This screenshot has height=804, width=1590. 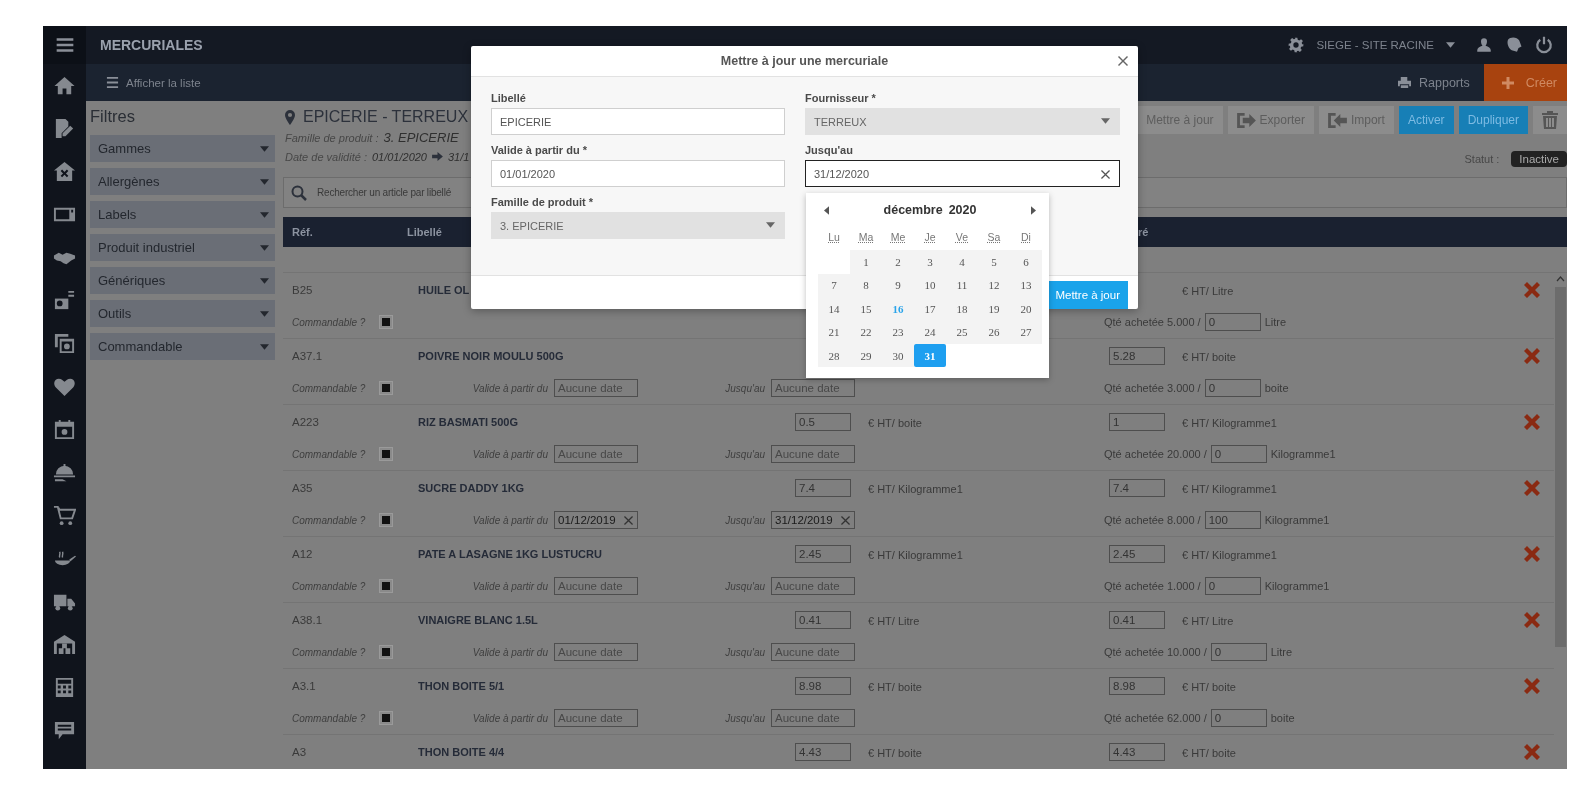 What do you see at coordinates (1033, 210) in the screenshot?
I see `next-icon` at bounding box center [1033, 210].